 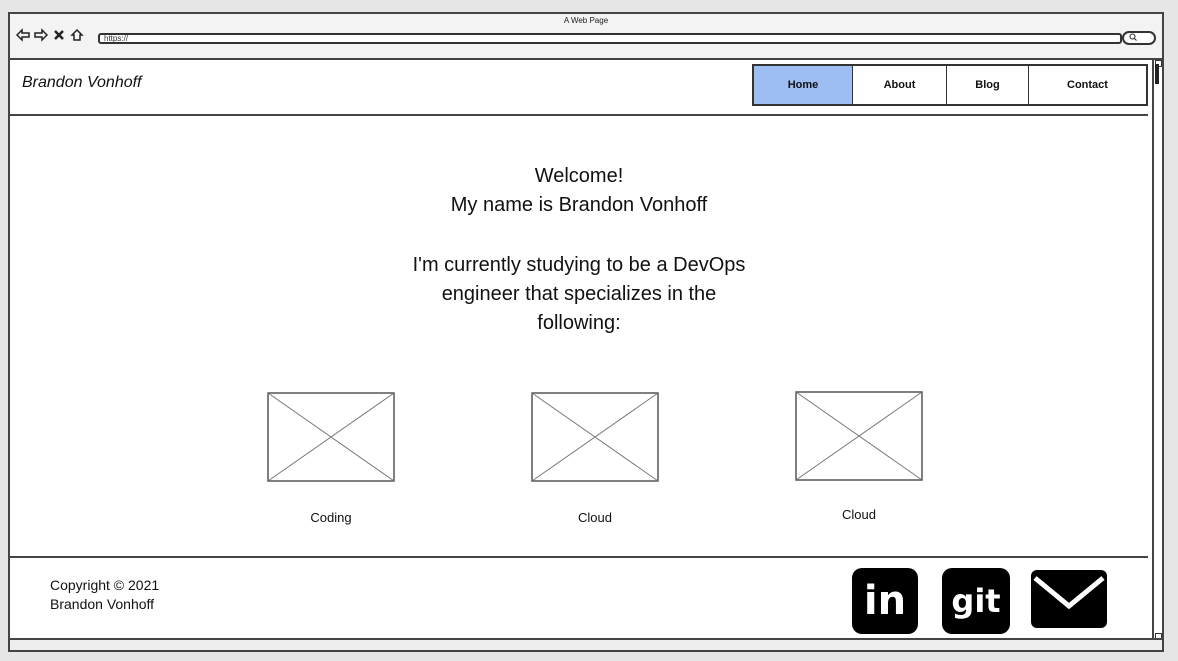 What do you see at coordinates (803, 85) in the screenshot?
I see `tab-home: Home` at bounding box center [803, 85].